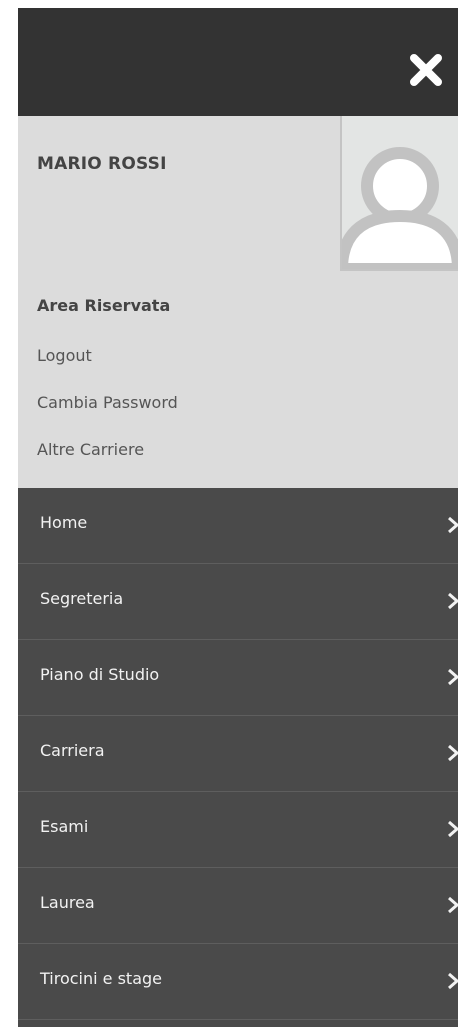 The height and width of the screenshot is (1027, 458). What do you see at coordinates (64, 355) in the screenshot?
I see `logout-link: Logout` at bounding box center [64, 355].